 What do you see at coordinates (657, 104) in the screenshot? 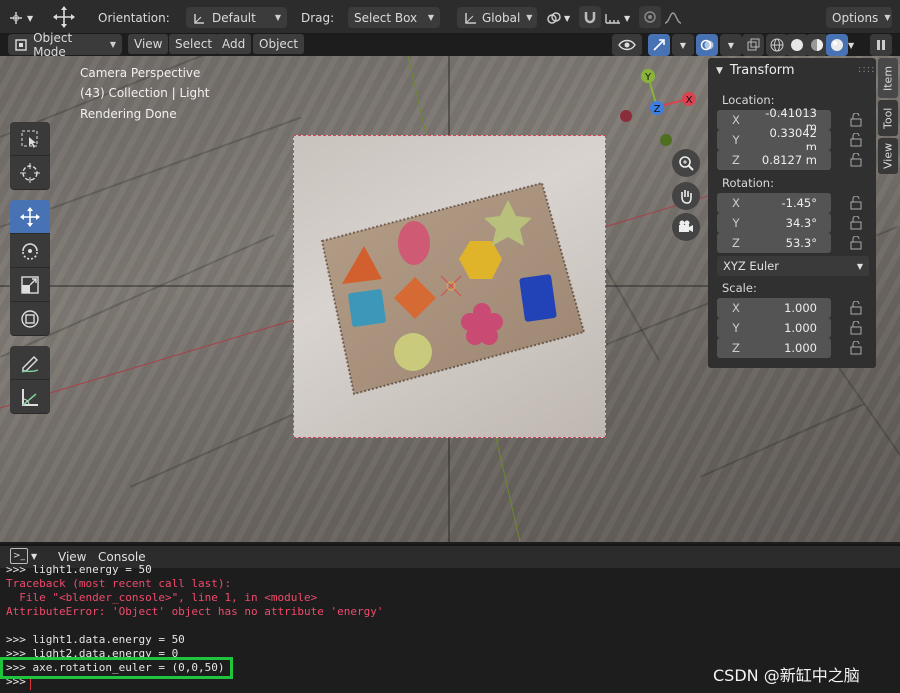
I see `navigation-gizmo: Y X Z` at bounding box center [657, 104].